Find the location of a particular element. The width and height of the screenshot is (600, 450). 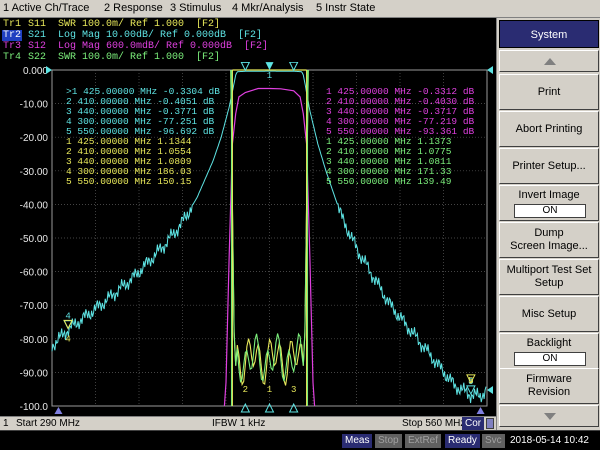

start-marker-icon is located at coordinates (58, 410).